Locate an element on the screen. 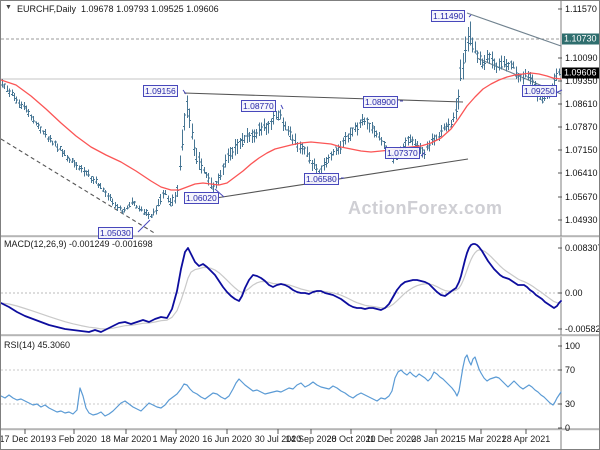 The image size is (600, 450). date-label: 11 Dec 2020 is located at coordinates (391, 439).